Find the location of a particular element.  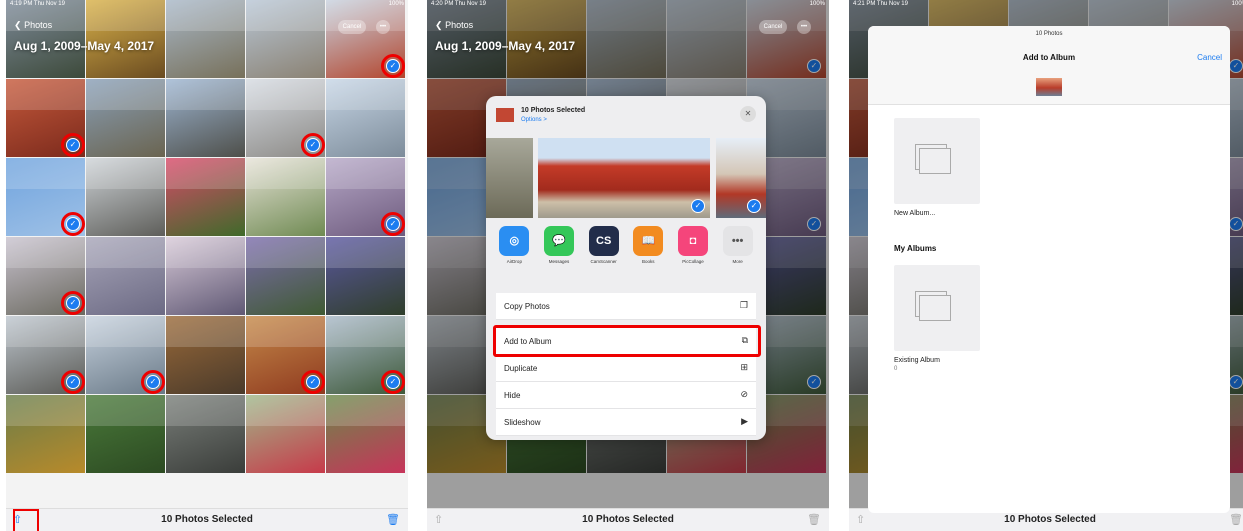

photo-preview-strip: ✓ ✓ is located at coordinates (626, 178).